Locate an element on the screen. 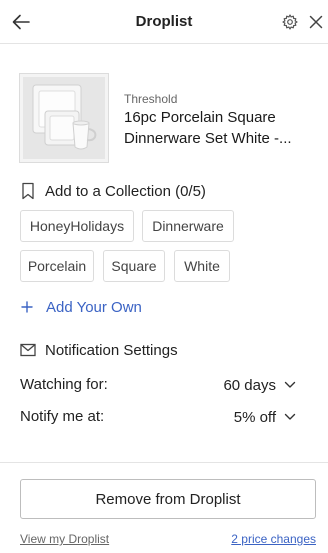  tag-white: White is located at coordinates (202, 266).